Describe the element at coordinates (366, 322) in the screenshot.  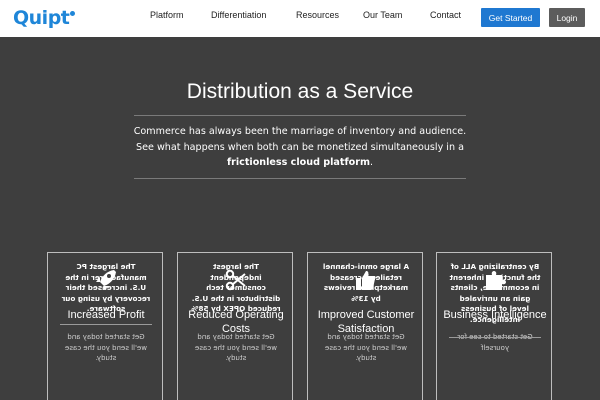
I see `card-title: Improved Customer Satisfaction` at that location.